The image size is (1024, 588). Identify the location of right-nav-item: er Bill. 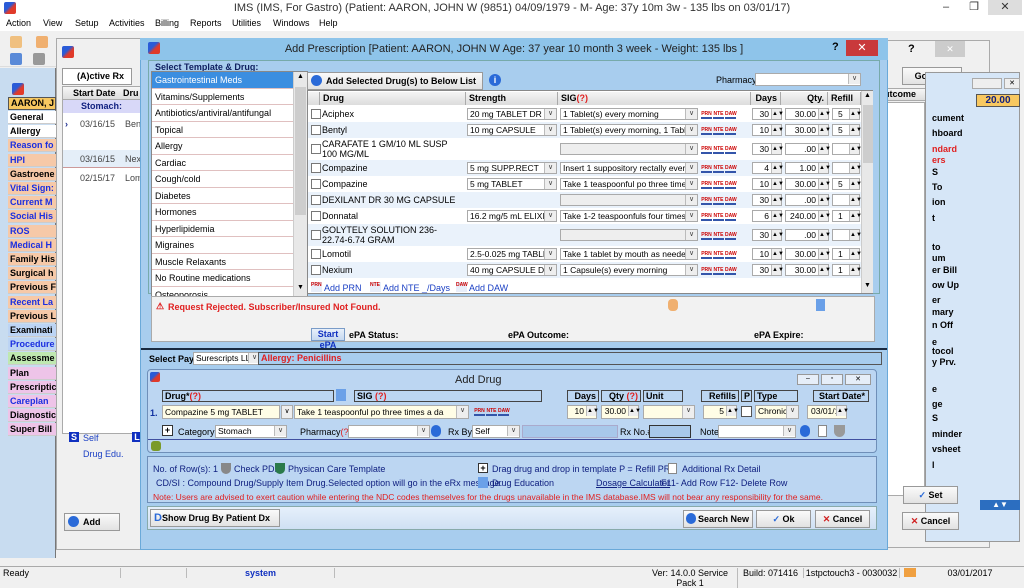
(944, 270).